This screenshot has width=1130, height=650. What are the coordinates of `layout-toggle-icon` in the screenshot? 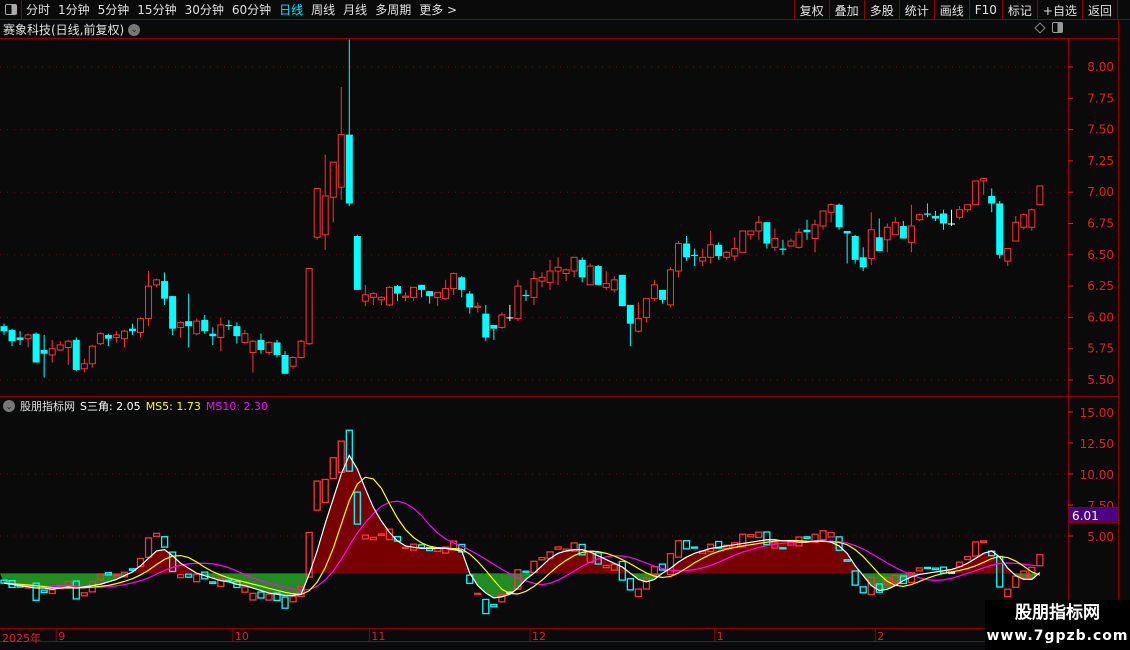 It's located at (1057, 27).